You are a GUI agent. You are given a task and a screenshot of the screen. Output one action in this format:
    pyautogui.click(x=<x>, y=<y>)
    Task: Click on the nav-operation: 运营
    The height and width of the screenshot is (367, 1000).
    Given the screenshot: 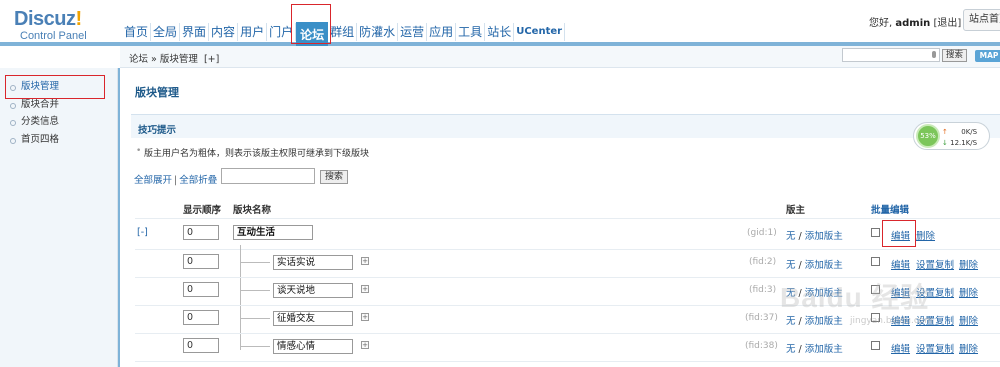 What is the action you would take?
    pyautogui.click(x=413, y=32)
    